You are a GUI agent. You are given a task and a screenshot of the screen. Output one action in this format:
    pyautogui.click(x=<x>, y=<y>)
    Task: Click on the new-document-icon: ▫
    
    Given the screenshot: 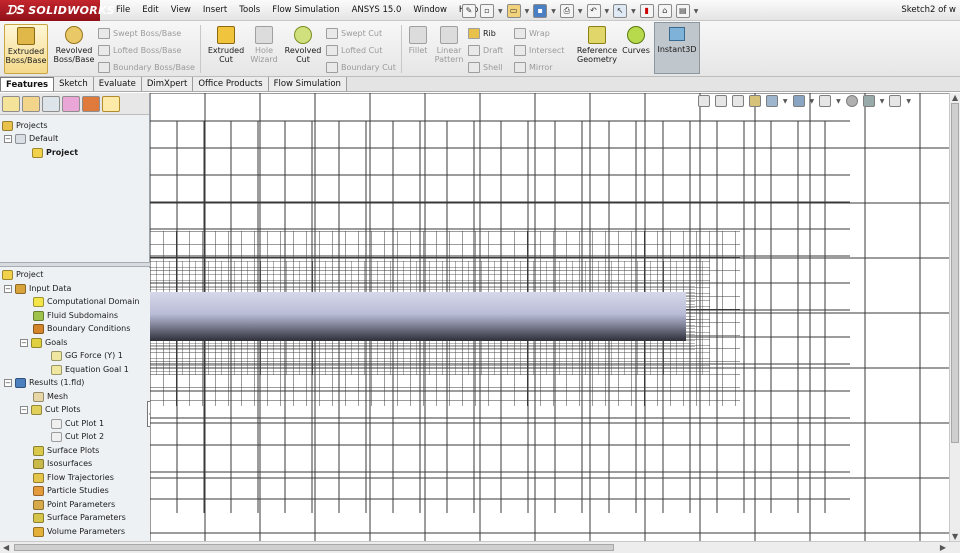 What is the action you would take?
    pyautogui.click(x=487, y=11)
    